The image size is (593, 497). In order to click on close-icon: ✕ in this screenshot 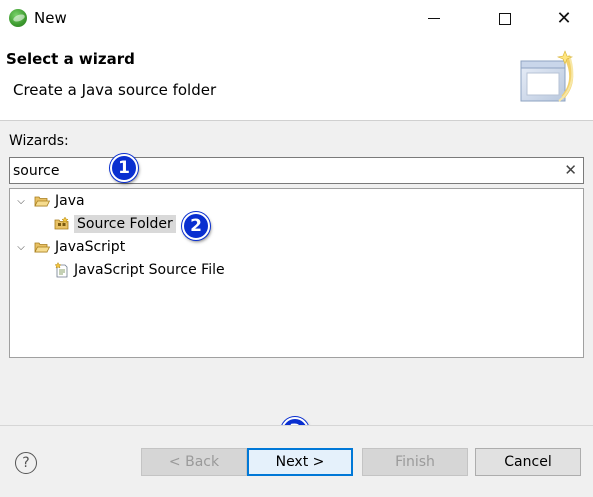, I will do `click(564, 18)`.